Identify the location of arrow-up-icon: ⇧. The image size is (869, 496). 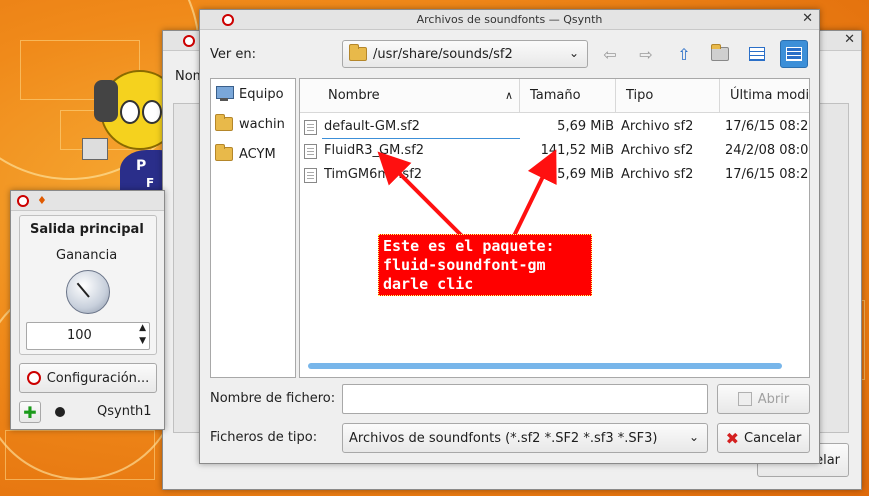
(684, 54).